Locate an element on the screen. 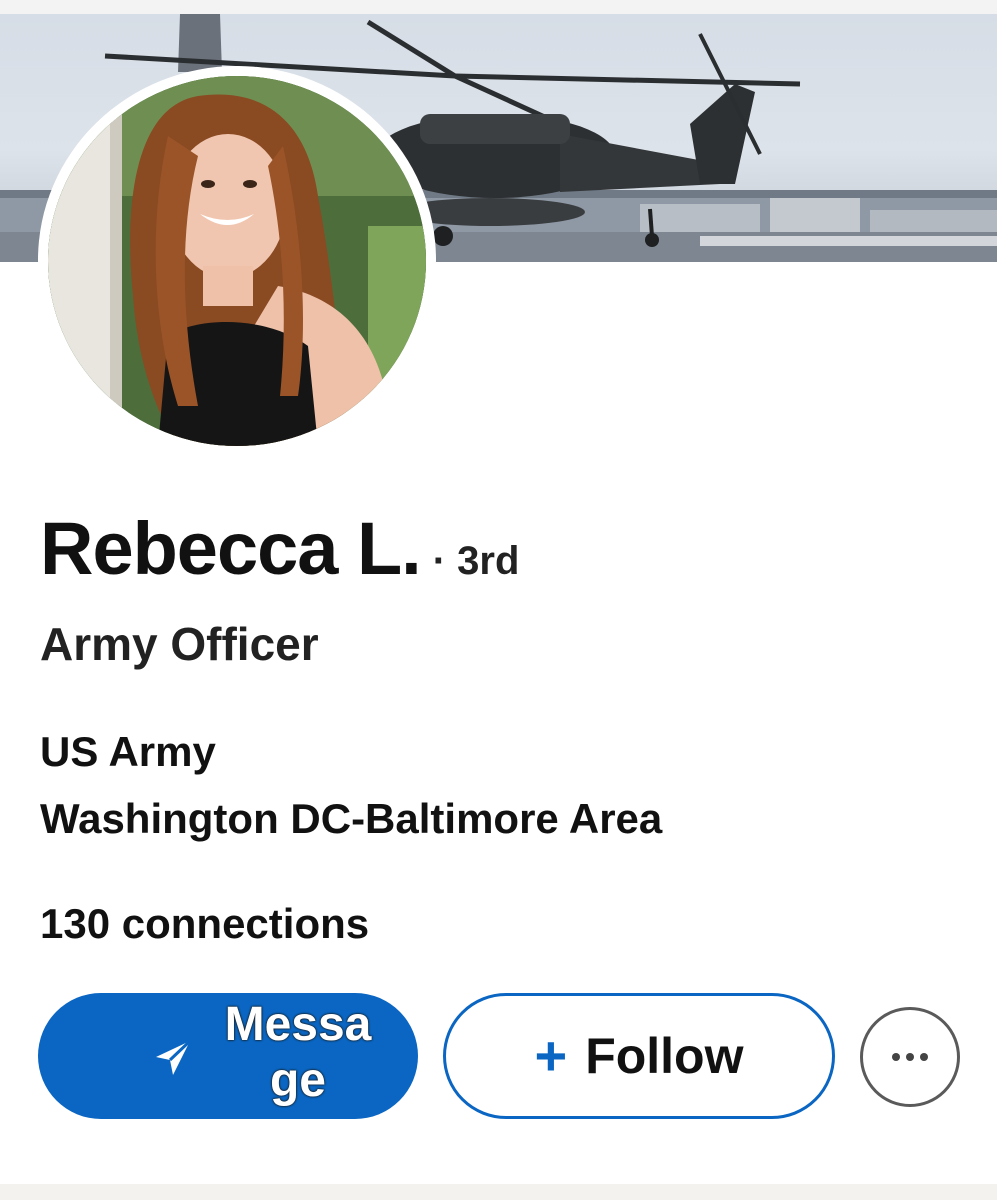 The width and height of the screenshot is (997, 1200). avatar is located at coordinates (237, 261).